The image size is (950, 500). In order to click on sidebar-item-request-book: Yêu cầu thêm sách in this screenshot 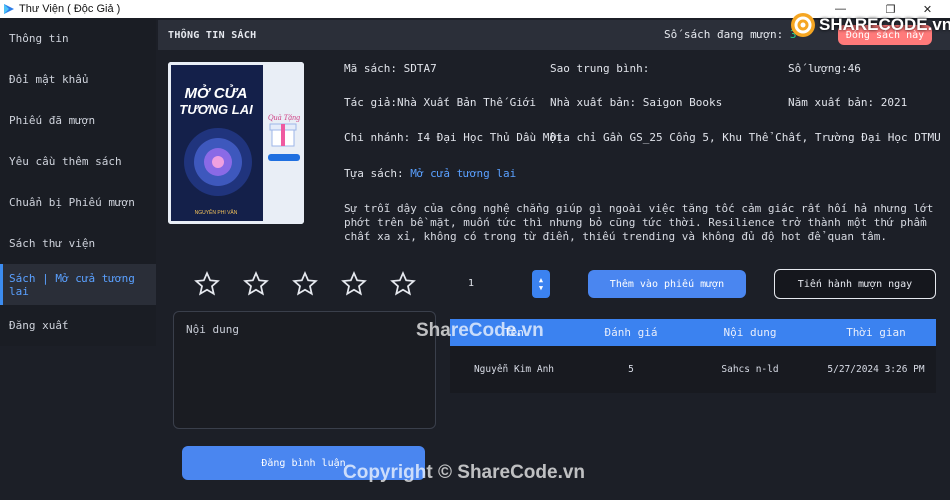, I will do `click(78, 161)`.